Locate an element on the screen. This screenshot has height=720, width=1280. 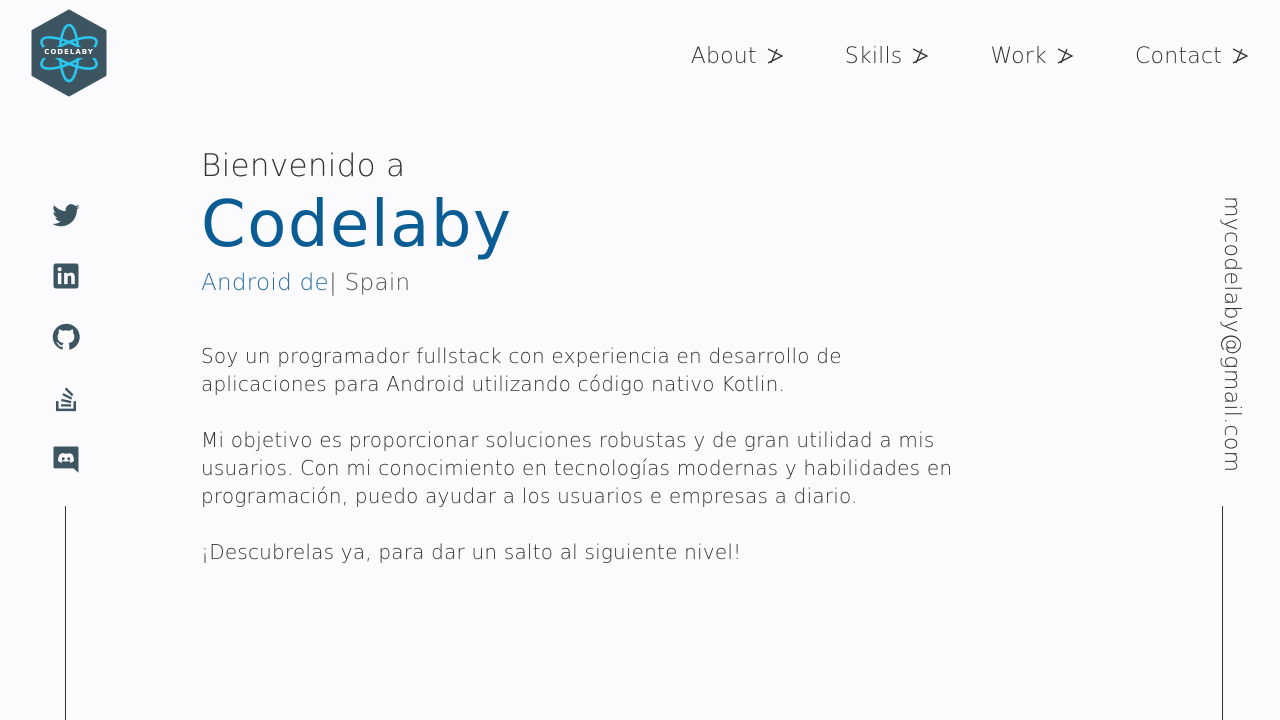
discord-icon is located at coordinates (66, 459).